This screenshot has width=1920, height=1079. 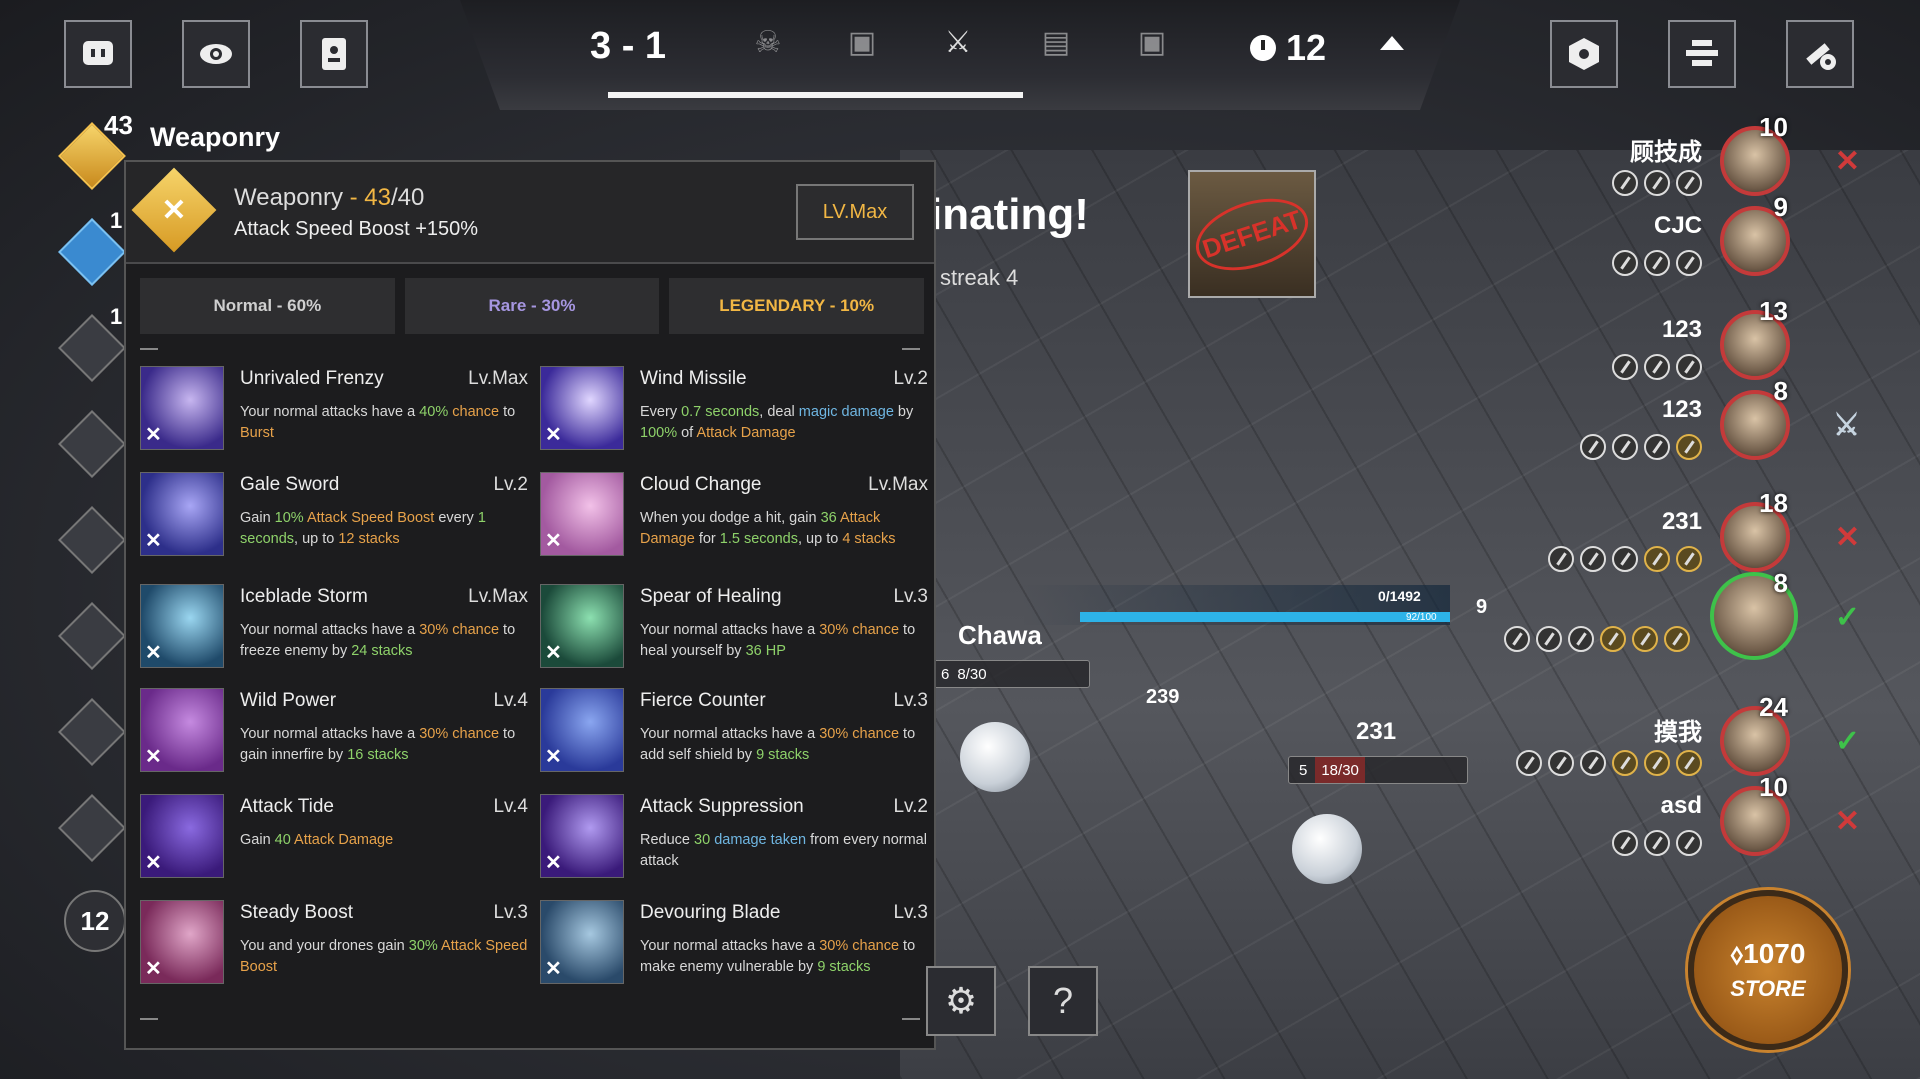 What do you see at coordinates (1306, 47) in the screenshot?
I see `timer-value: 12` at bounding box center [1306, 47].